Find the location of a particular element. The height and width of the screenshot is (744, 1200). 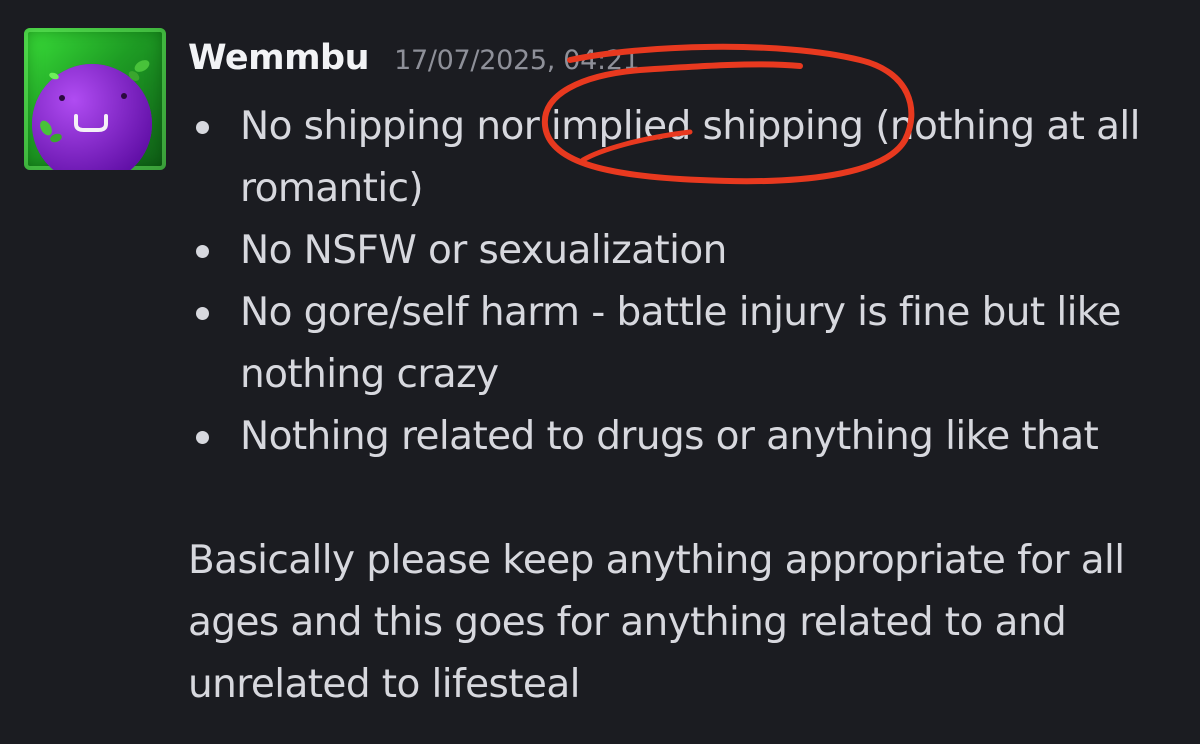

slime-avatar-icon is located at coordinates (92, 115).